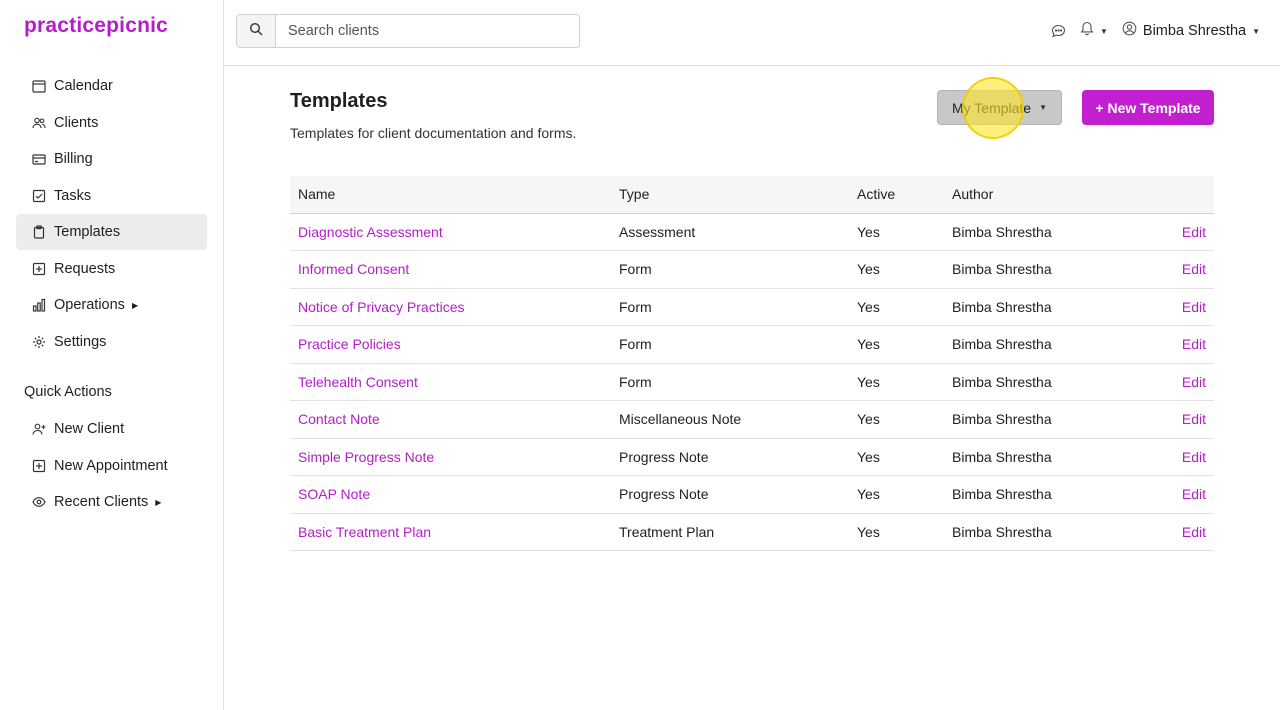 Image resolution: width=1280 pixels, height=710 pixels. I want to click on chat-icon, so click(1058, 31).